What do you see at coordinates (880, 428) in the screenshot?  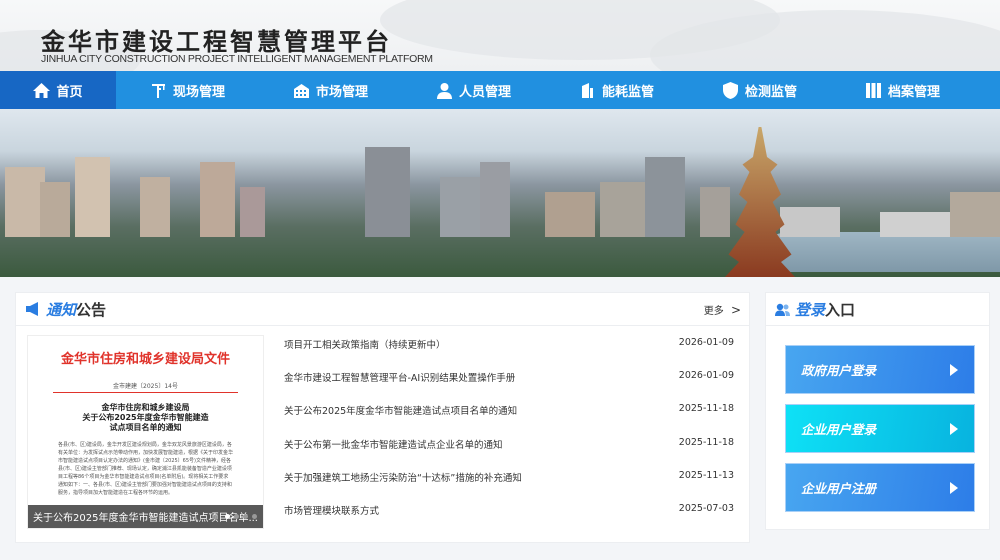 I see `login-button-1: 企业用户登录` at bounding box center [880, 428].